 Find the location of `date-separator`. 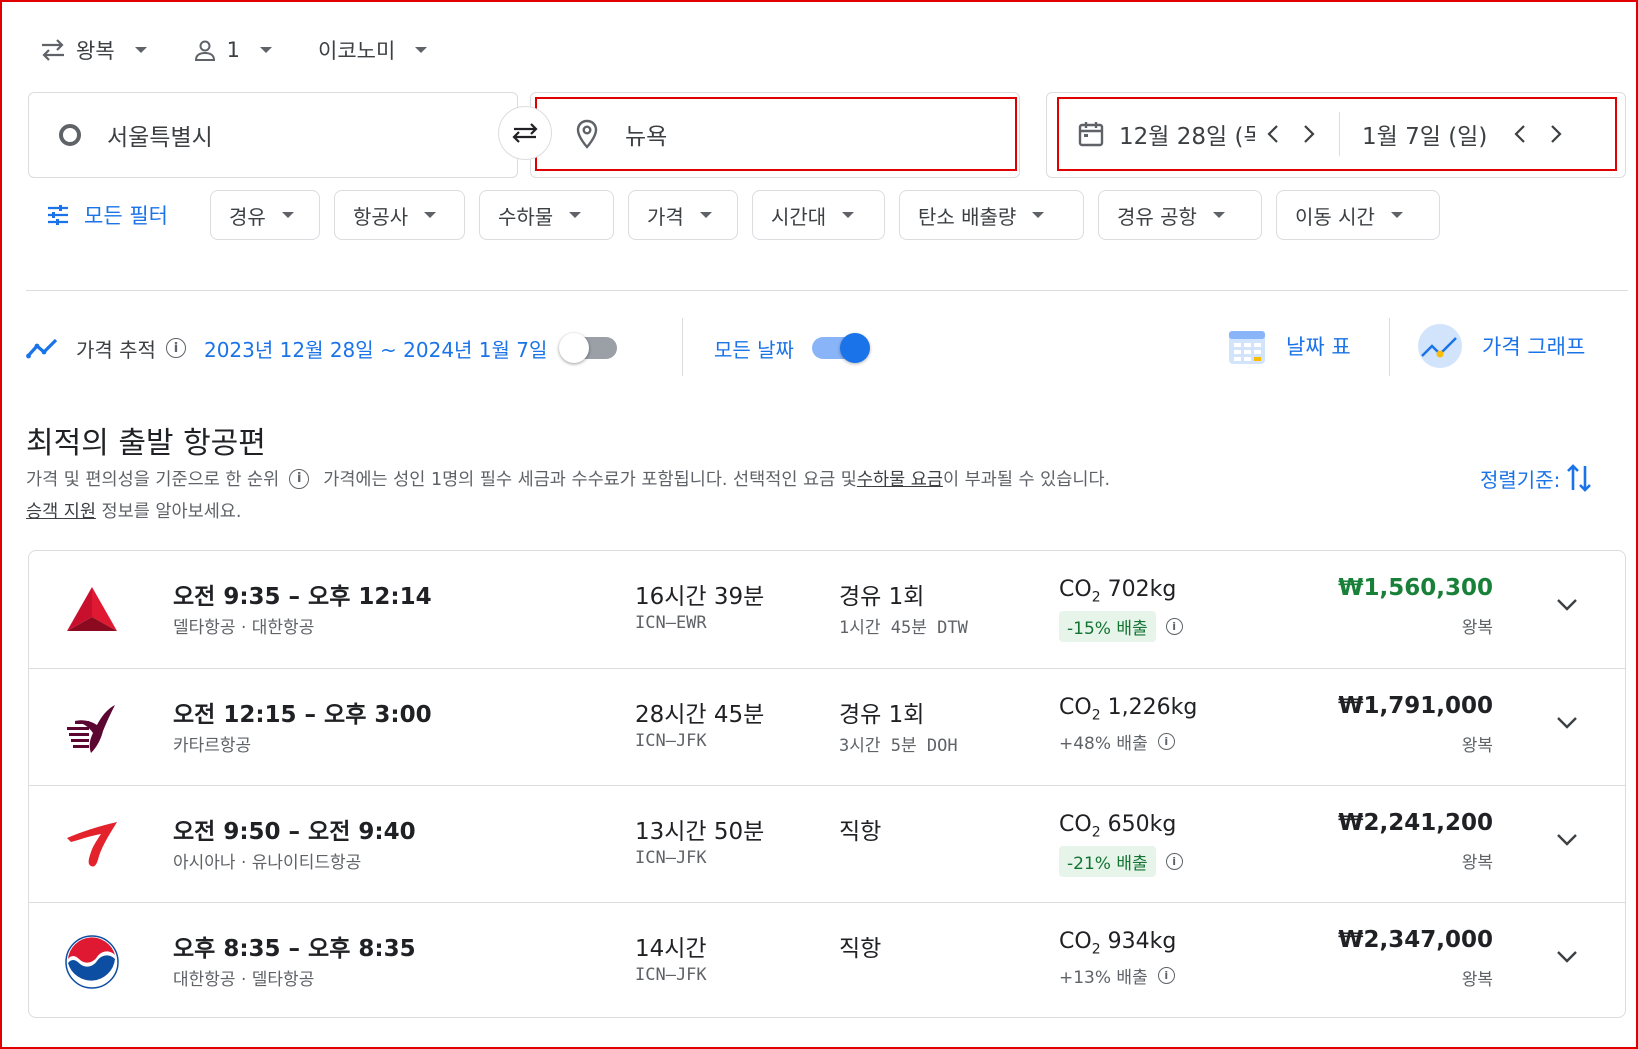

date-separator is located at coordinates (1339, 134).